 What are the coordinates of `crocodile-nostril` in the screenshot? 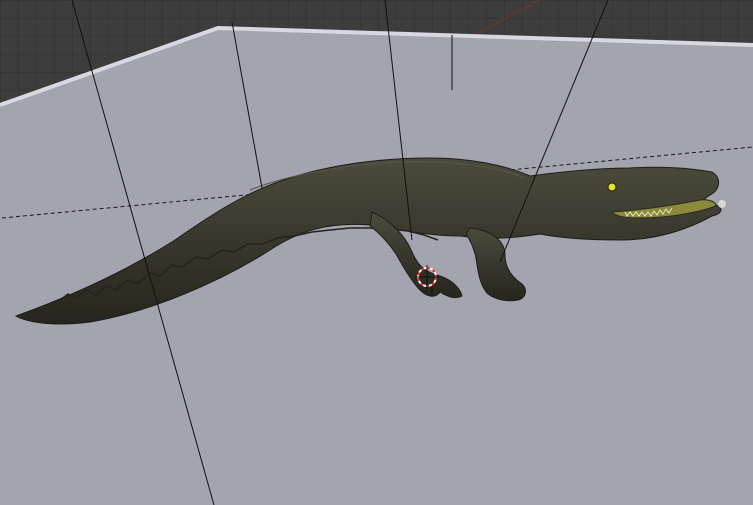 It's located at (722, 204).